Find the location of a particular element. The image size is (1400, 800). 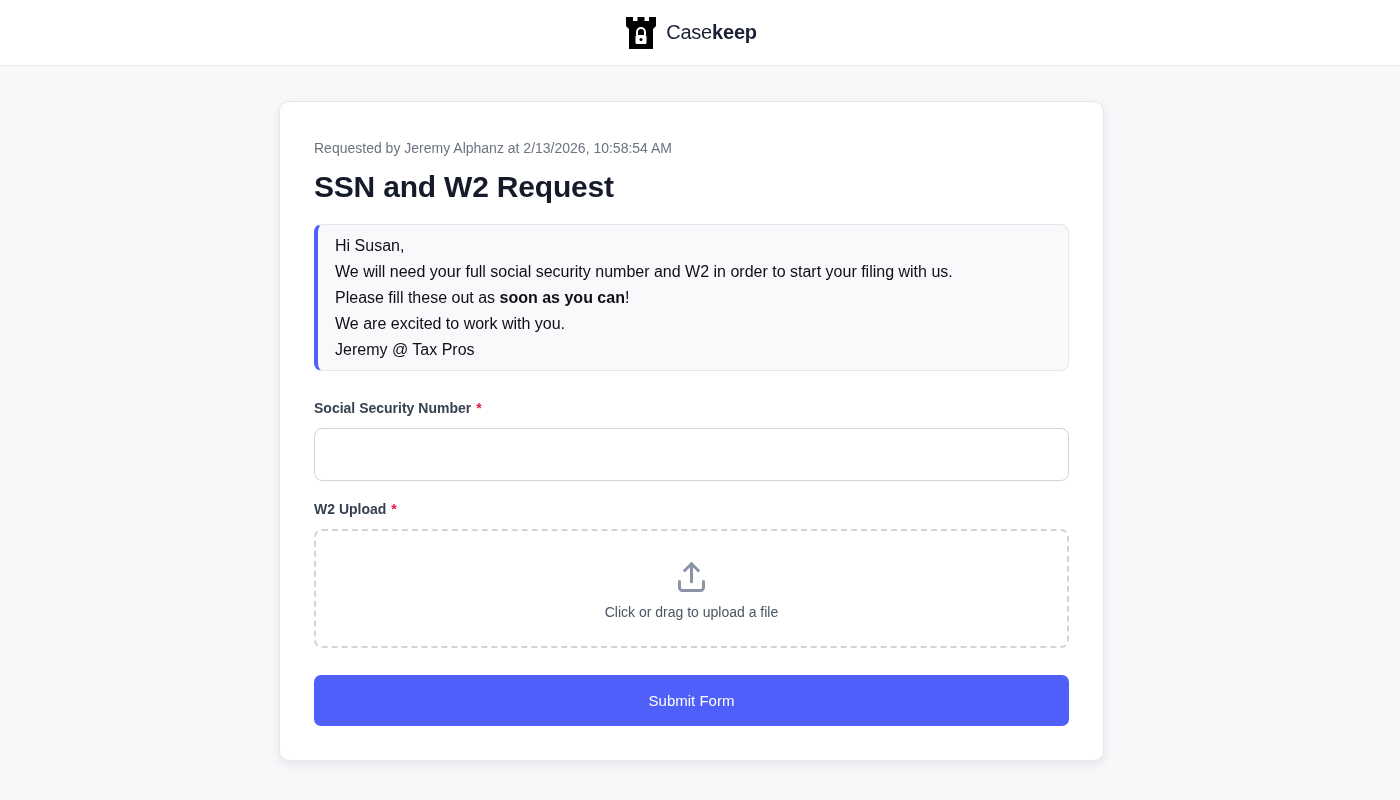

message-line: We will need your full social security number and W2 in order to start your filing with us. is located at coordinates (644, 272).